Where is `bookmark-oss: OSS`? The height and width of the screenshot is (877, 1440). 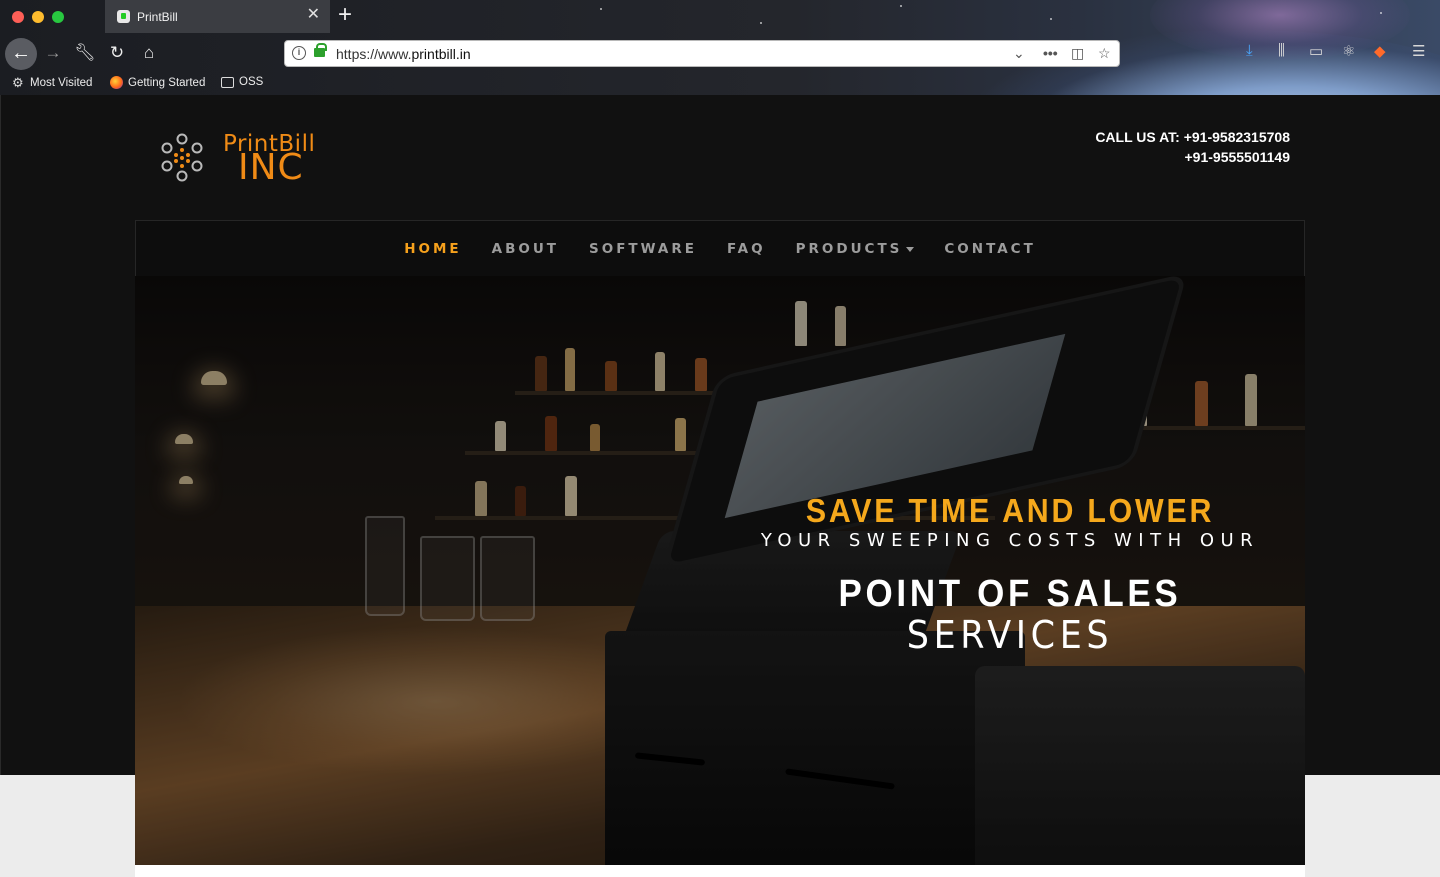 bookmark-oss: OSS is located at coordinates (242, 82).